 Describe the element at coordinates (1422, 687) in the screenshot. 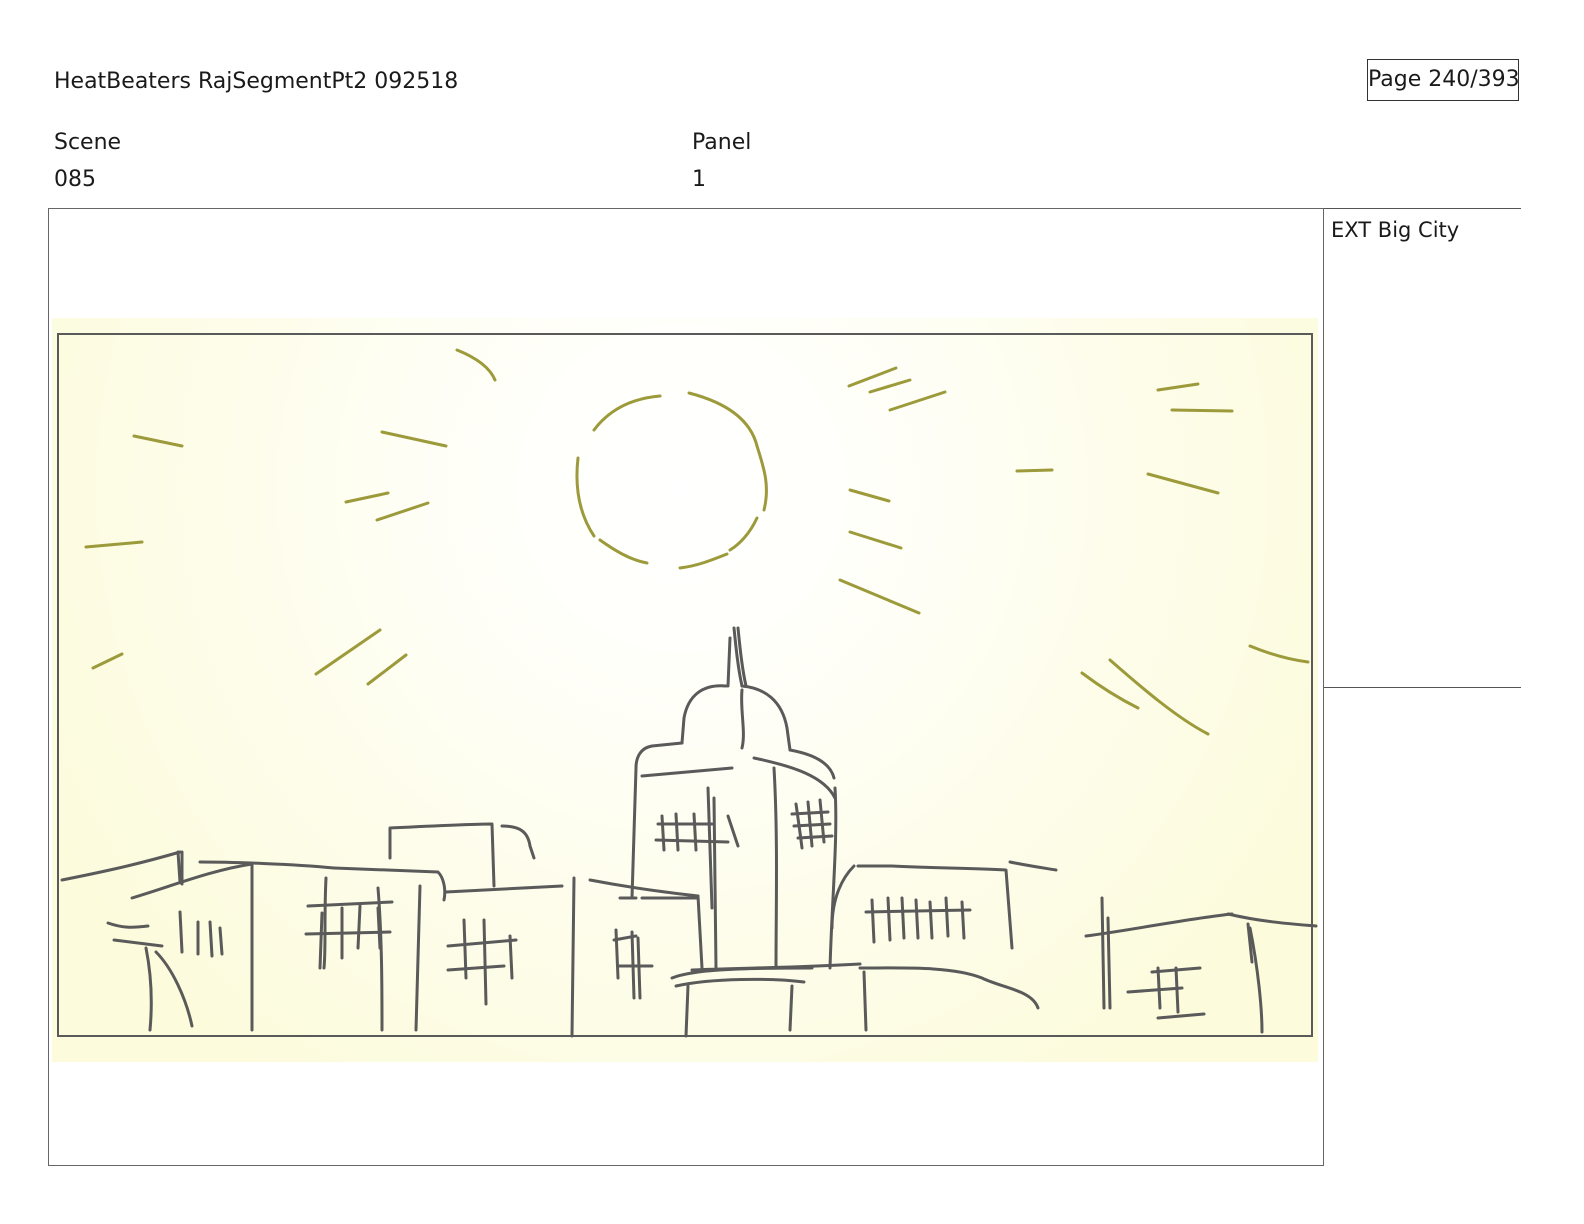

I see `notes-divider-bottom` at that location.